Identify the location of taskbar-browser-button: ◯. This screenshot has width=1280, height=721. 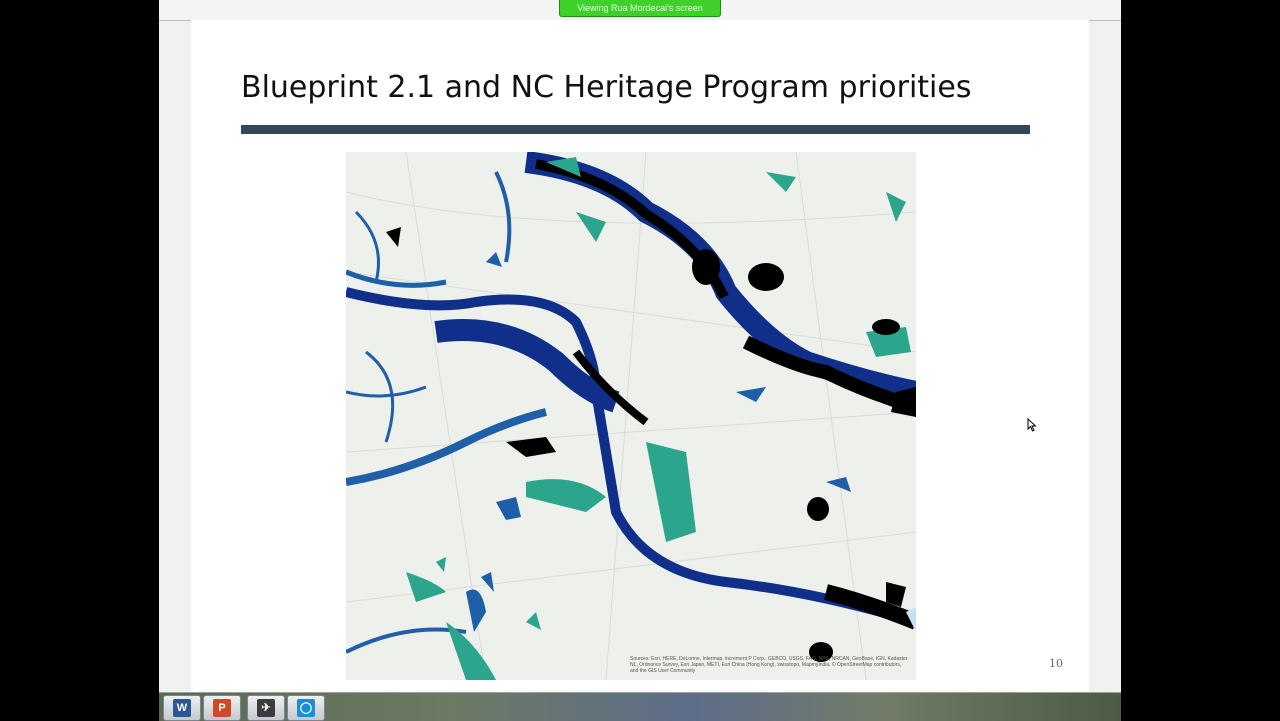
(306, 708).